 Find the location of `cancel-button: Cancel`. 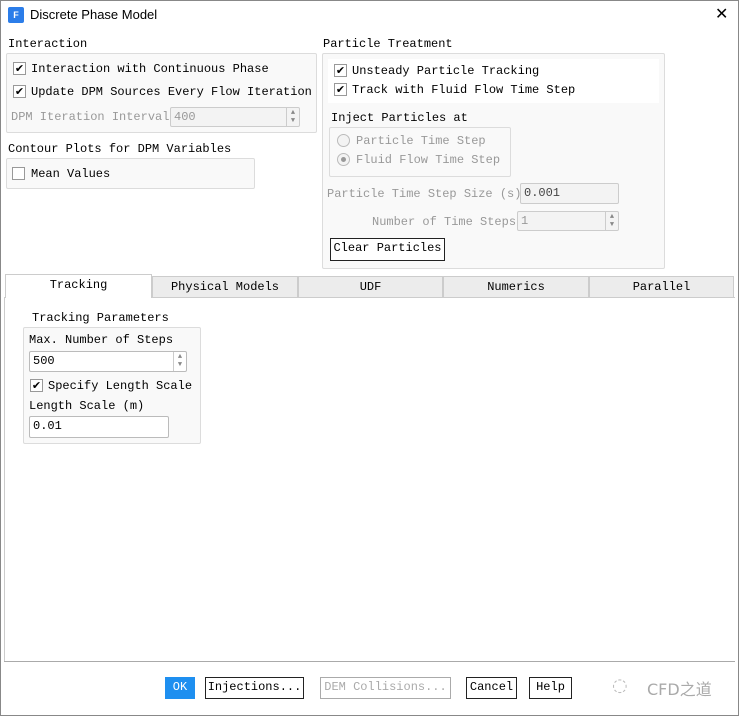

cancel-button: Cancel is located at coordinates (491, 688).